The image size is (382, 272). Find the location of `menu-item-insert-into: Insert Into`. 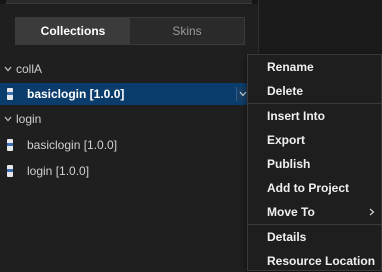

menu-item-insert-into: Insert Into is located at coordinates (314, 116).